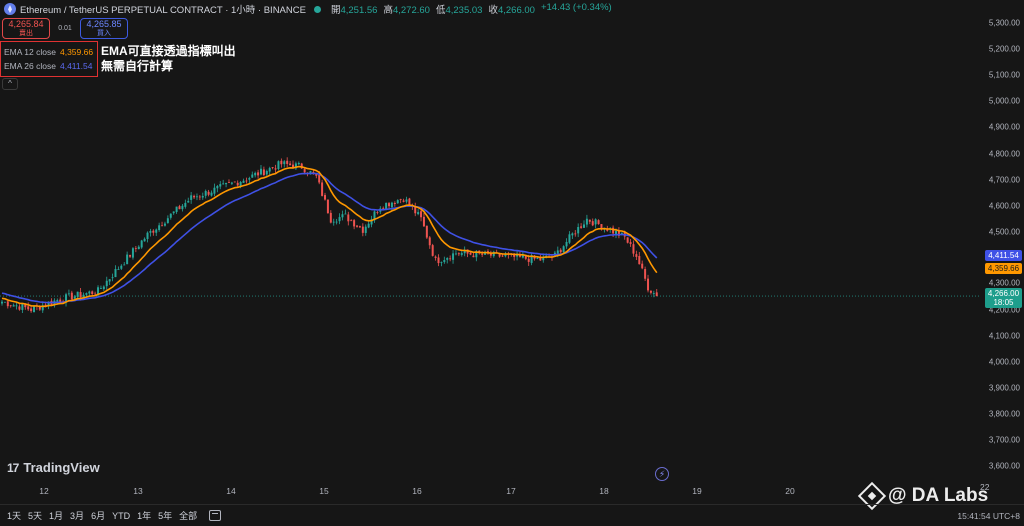 This screenshot has width=1024, height=526. What do you see at coordinates (790, 491) in the screenshot?
I see `time-label: 20` at bounding box center [790, 491].